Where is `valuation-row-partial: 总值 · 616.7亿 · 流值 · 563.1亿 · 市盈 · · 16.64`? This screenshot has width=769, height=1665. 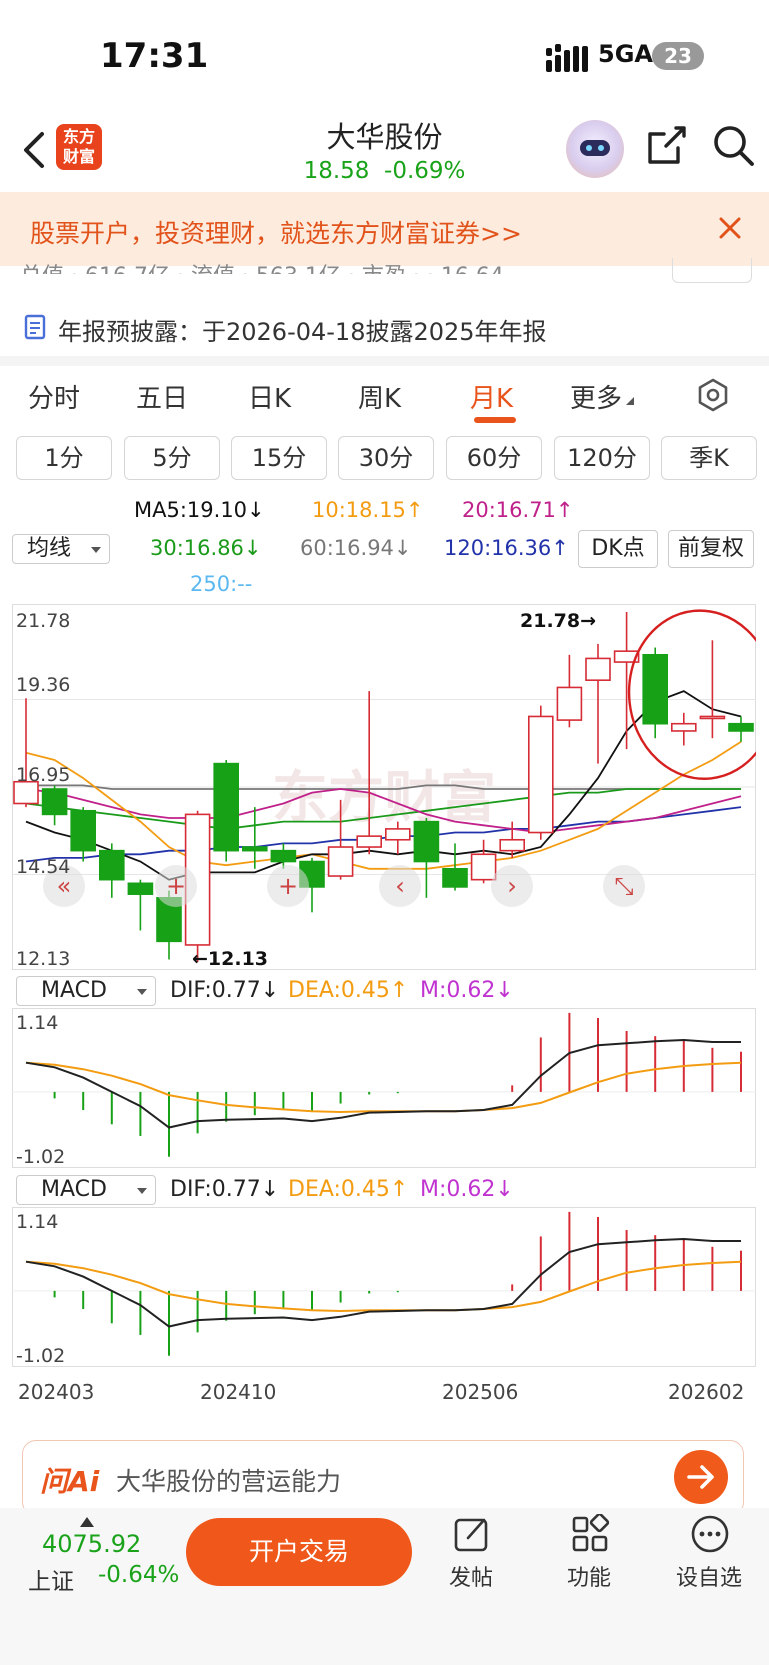 valuation-row-partial: 总值 · 616.7亿 · 流值 · 563.1亿 · 市盈 · · 16.64 is located at coordinates (262, 266).